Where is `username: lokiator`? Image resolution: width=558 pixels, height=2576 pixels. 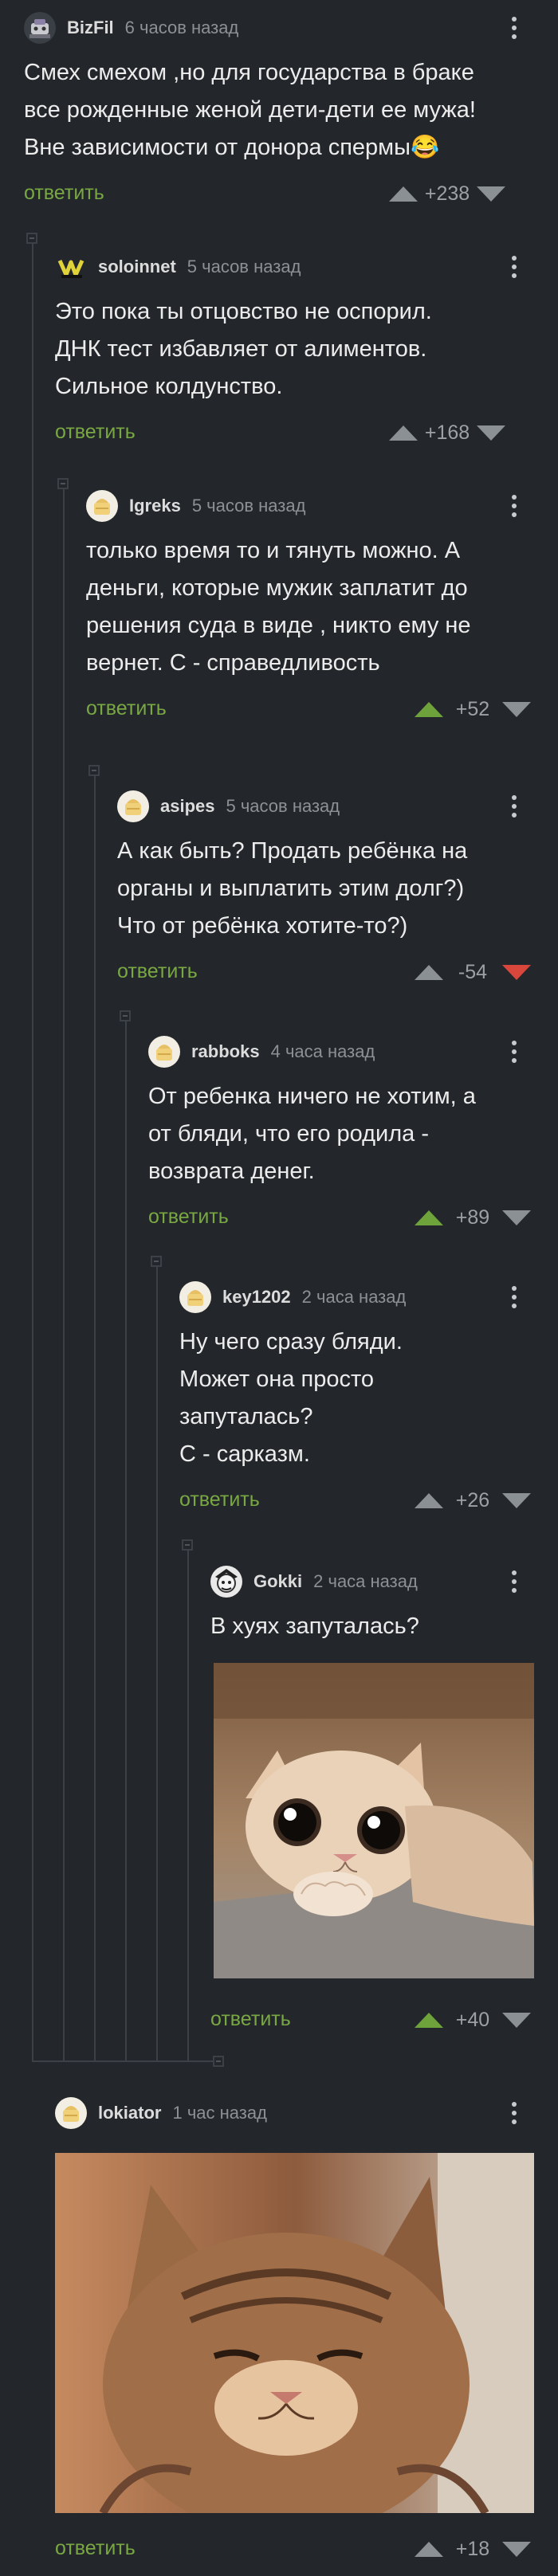 username: lokiator is located at coordinates (129, 2113).